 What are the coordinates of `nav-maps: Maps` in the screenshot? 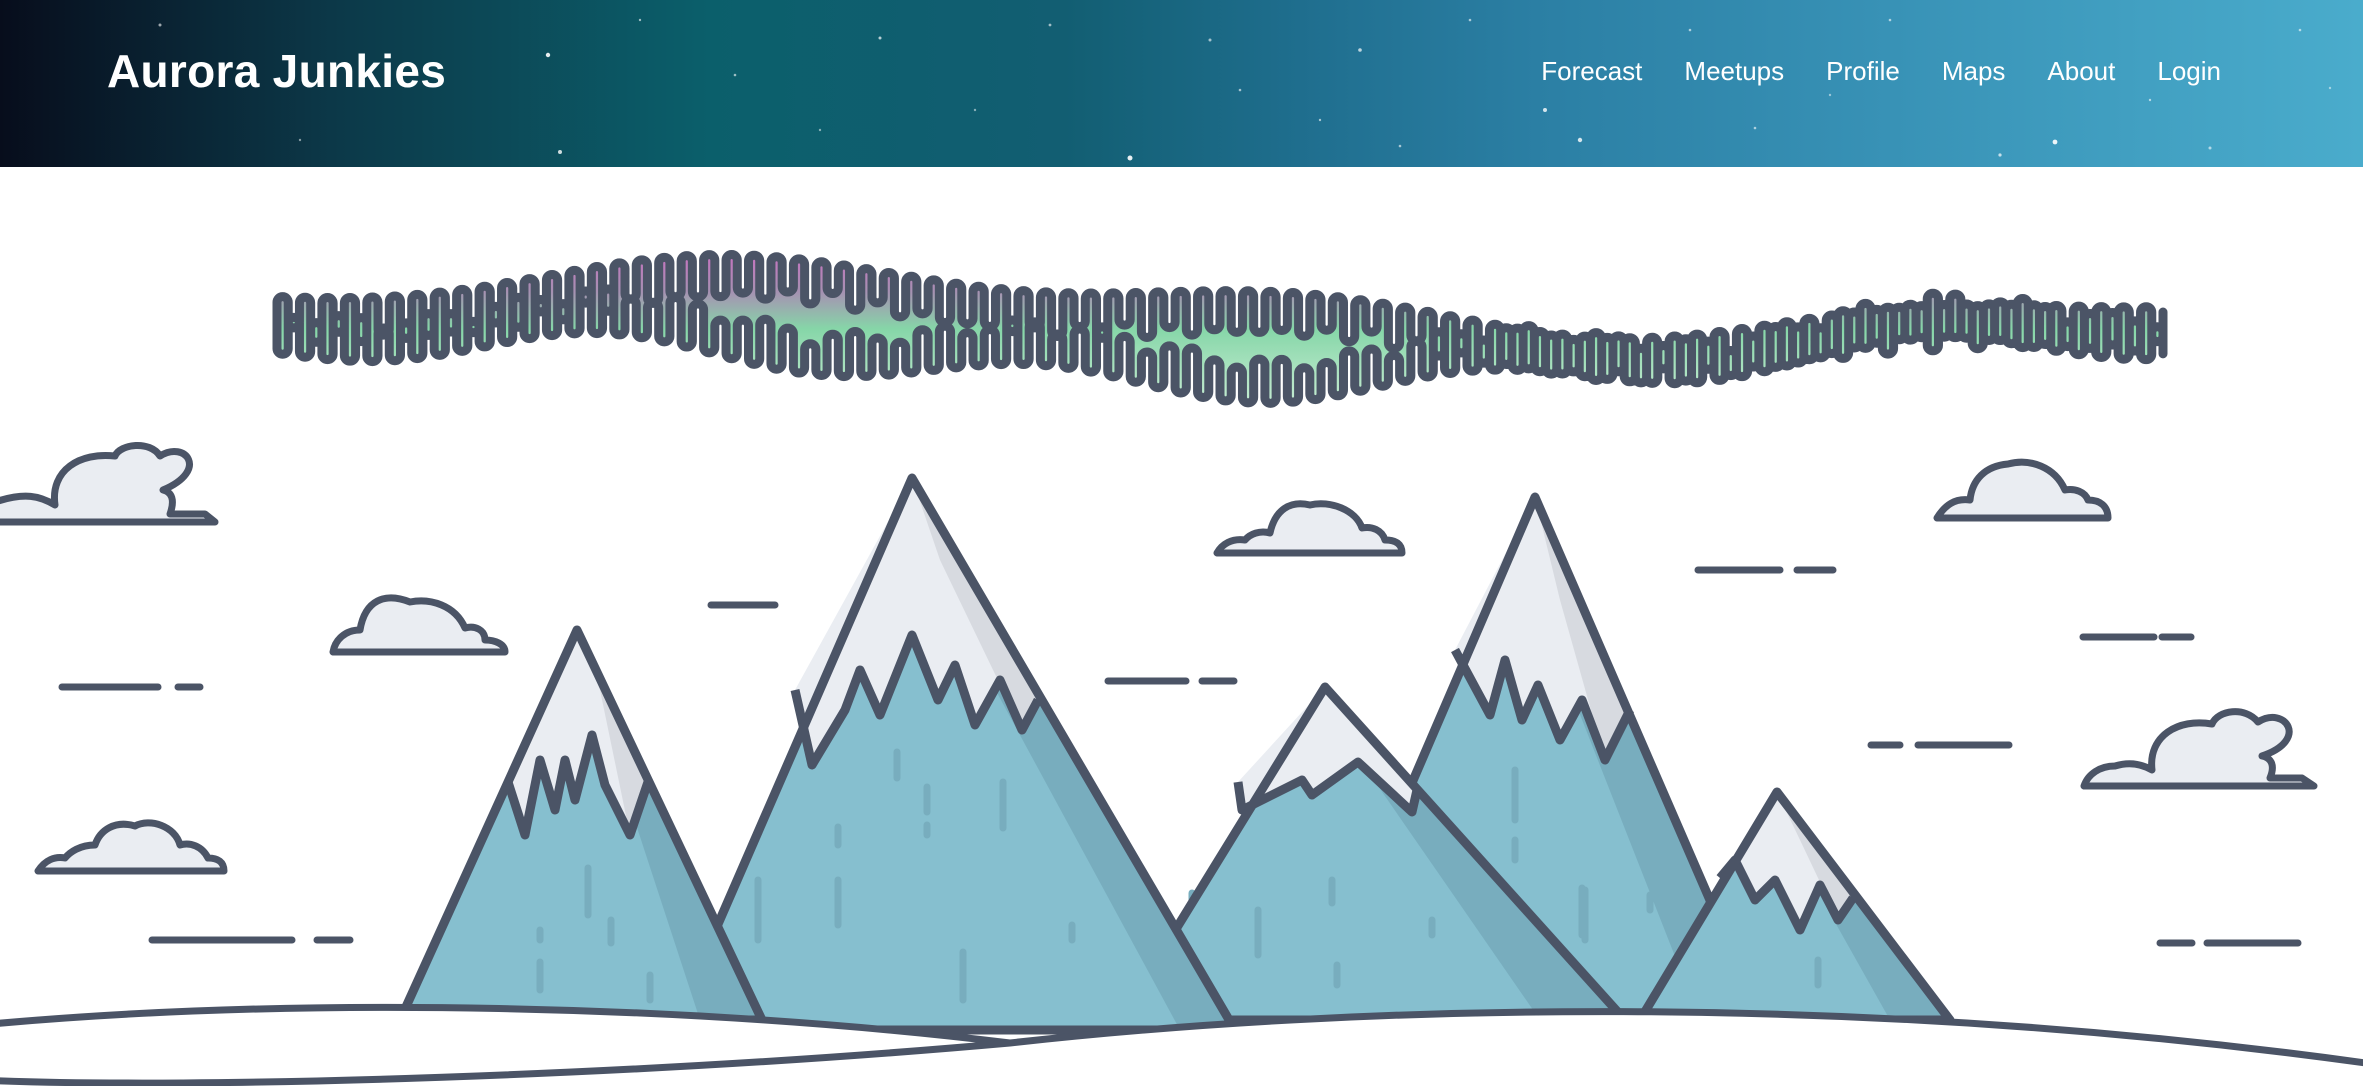 It's located at (1974, 71).